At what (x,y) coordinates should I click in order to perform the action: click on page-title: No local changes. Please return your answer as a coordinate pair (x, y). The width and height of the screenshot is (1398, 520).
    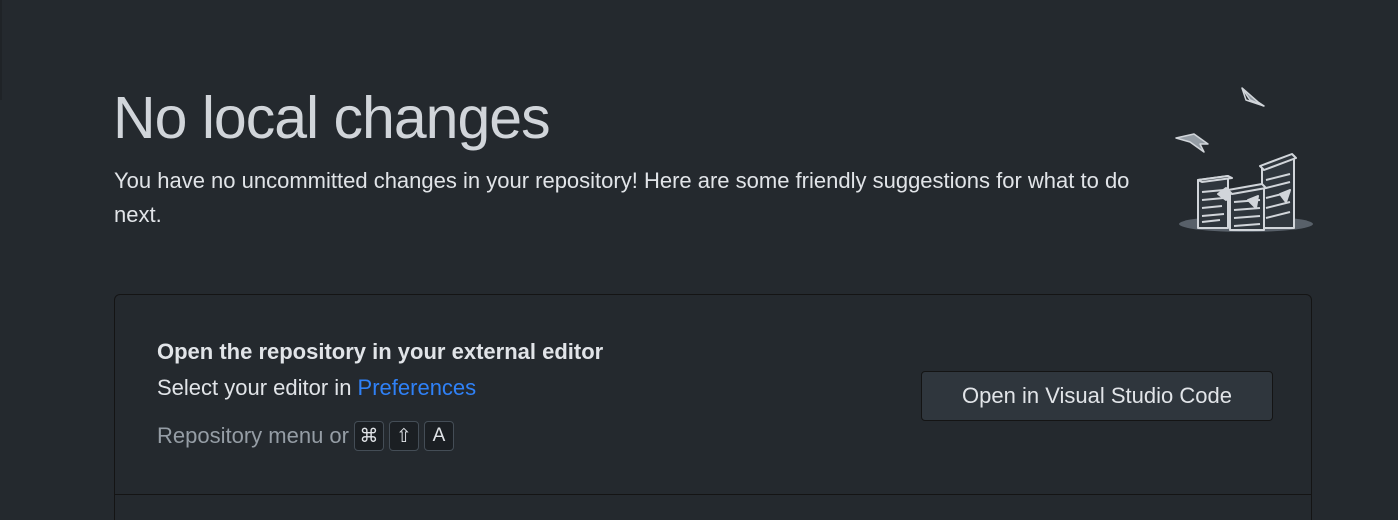
    Looking at the image, I should click on (332, 118).